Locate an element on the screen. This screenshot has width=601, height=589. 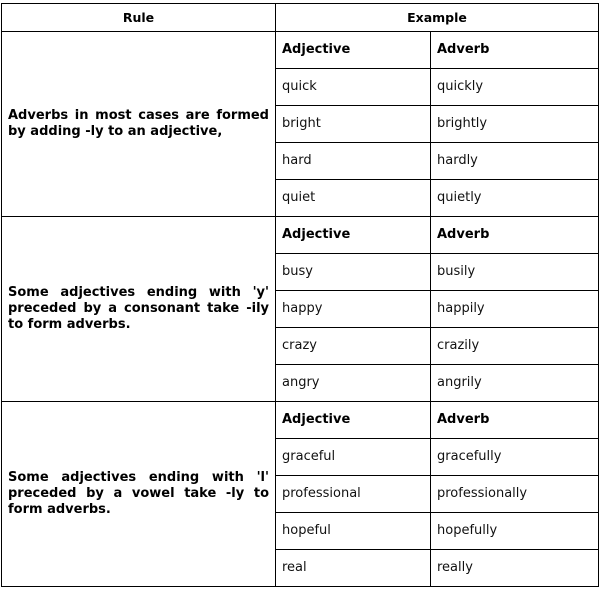
example-column-header: Example is located at coordinates (437, 17).